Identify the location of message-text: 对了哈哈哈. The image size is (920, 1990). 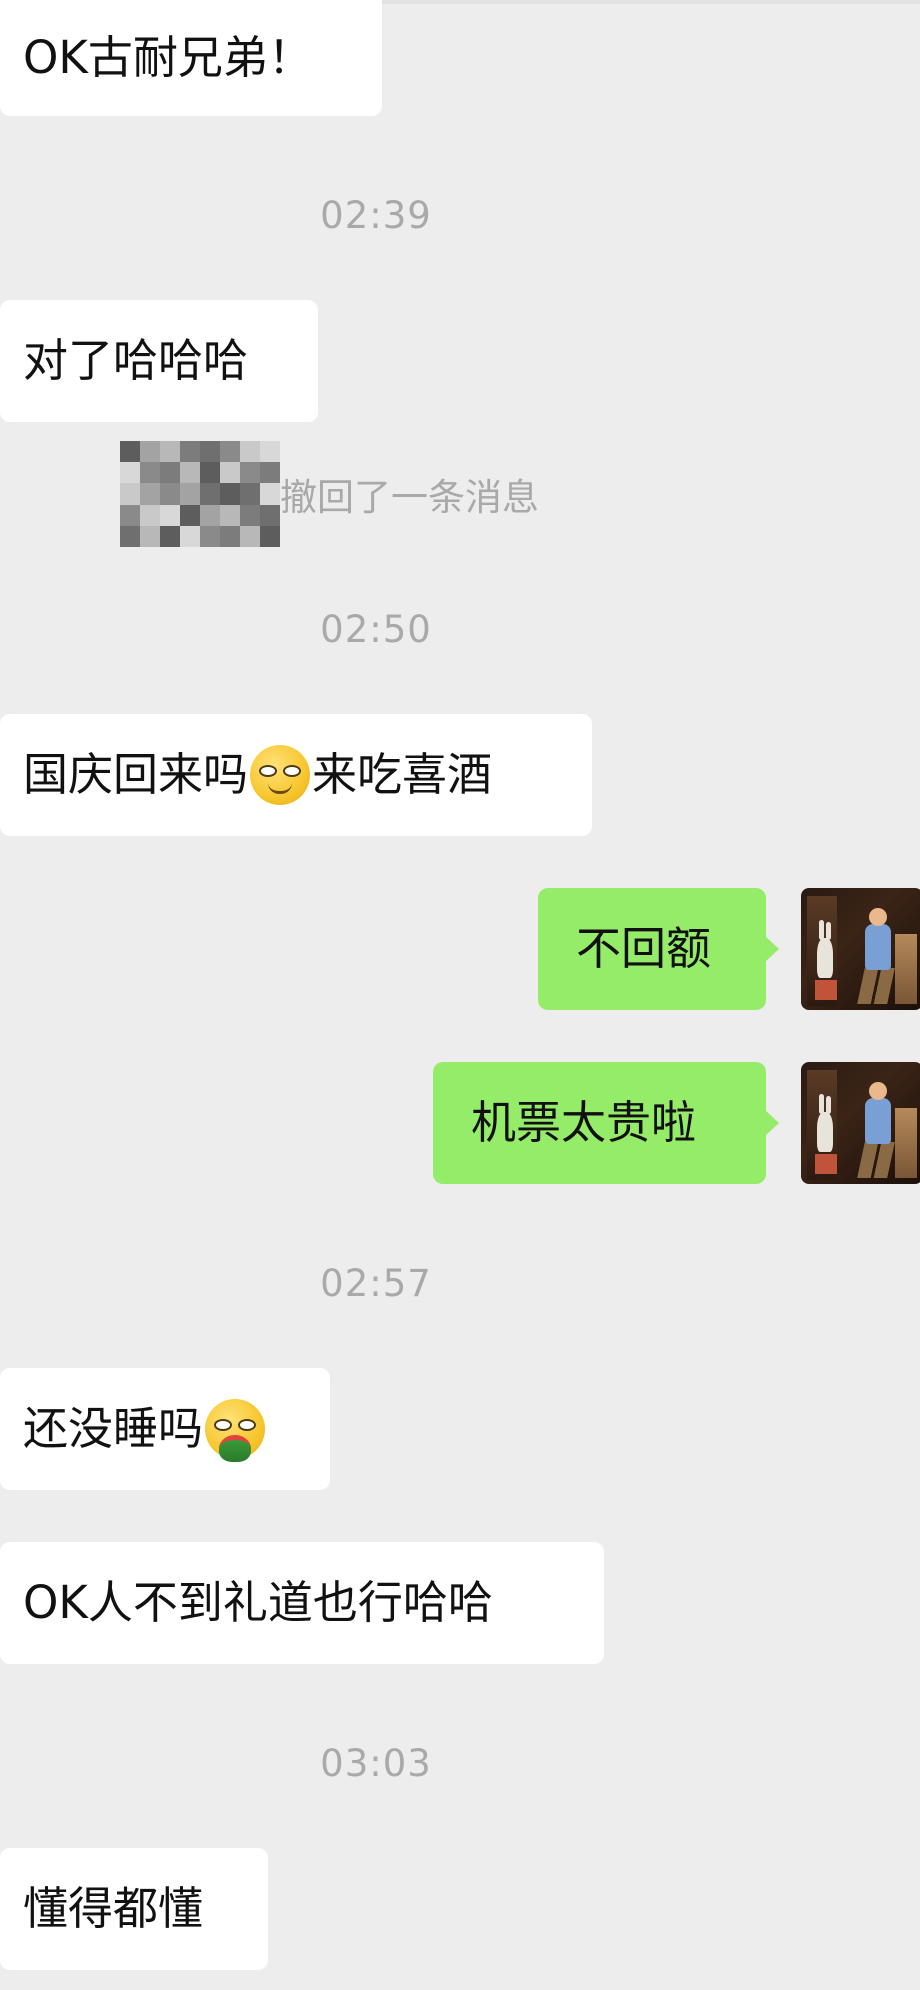
(136, 360).